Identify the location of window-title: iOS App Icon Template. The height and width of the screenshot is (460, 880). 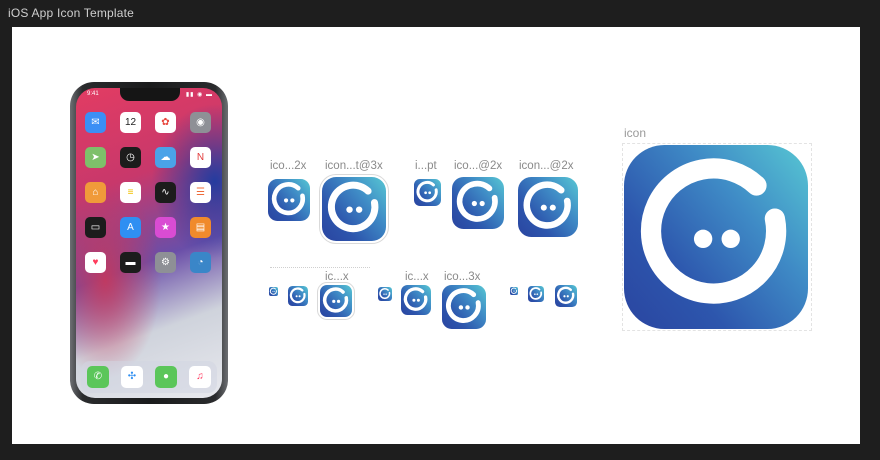
(71, 13).